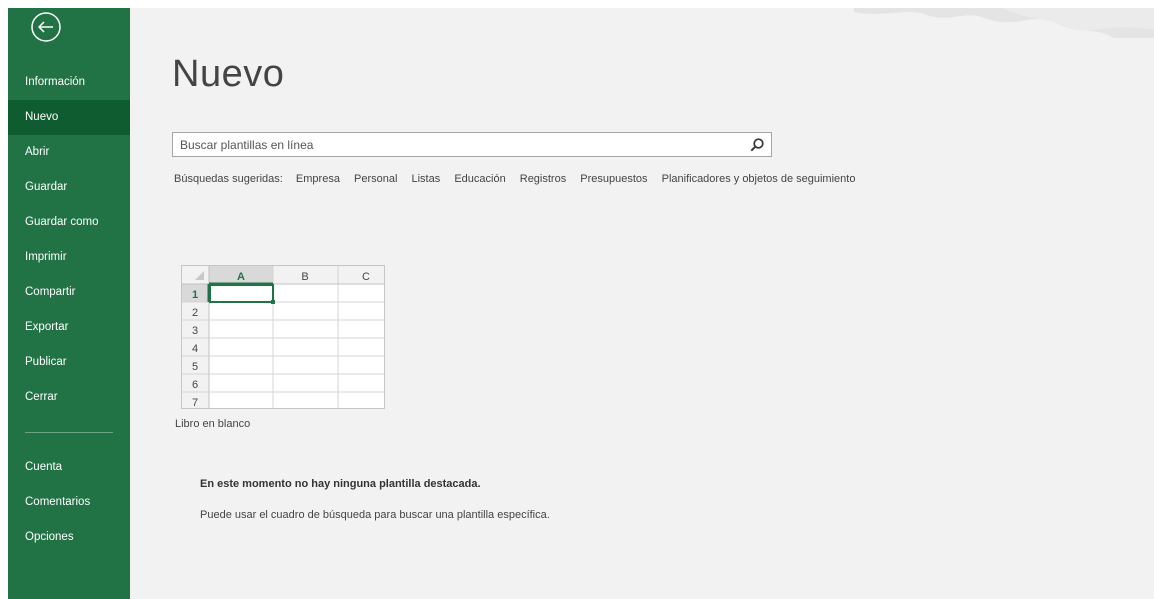  I want to click on suggested-link-registros: Registros, so click(543, 179).